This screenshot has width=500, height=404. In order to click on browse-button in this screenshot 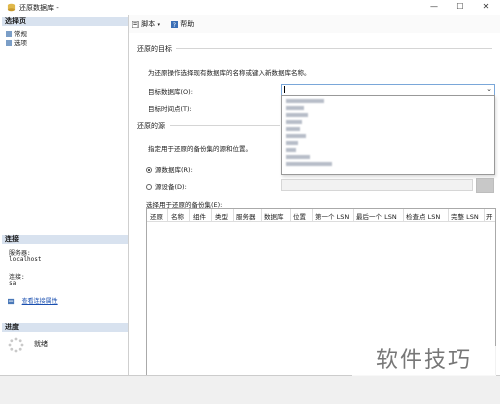, I will do `click(485, 185)`.